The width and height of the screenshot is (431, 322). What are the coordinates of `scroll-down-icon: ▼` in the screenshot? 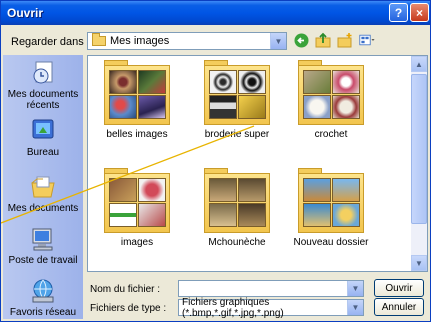 It's located at (419, 263).